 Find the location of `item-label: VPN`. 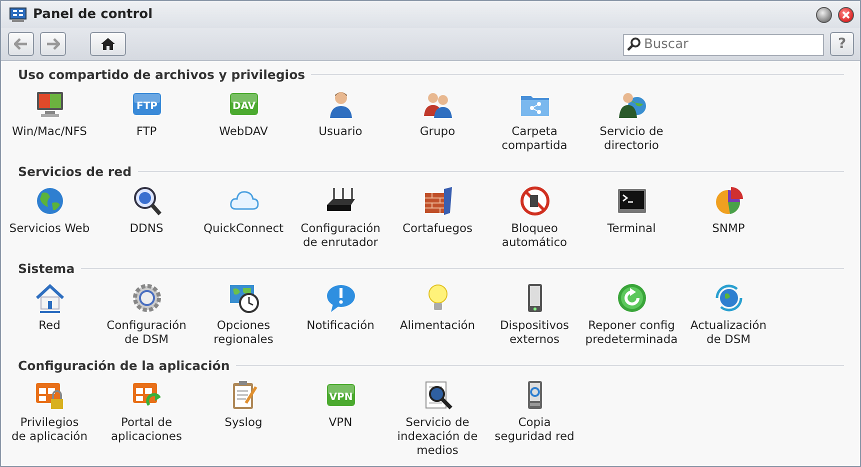

item-label: VPN is located at coordinates (340, 422).